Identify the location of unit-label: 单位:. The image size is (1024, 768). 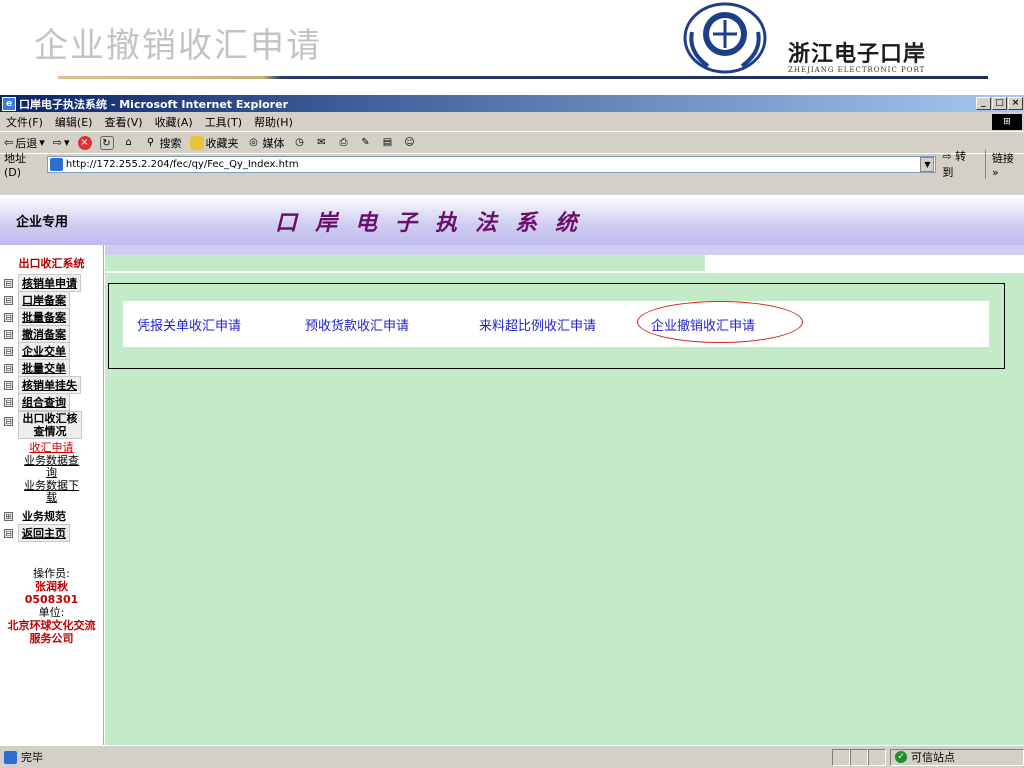
(51, 612).